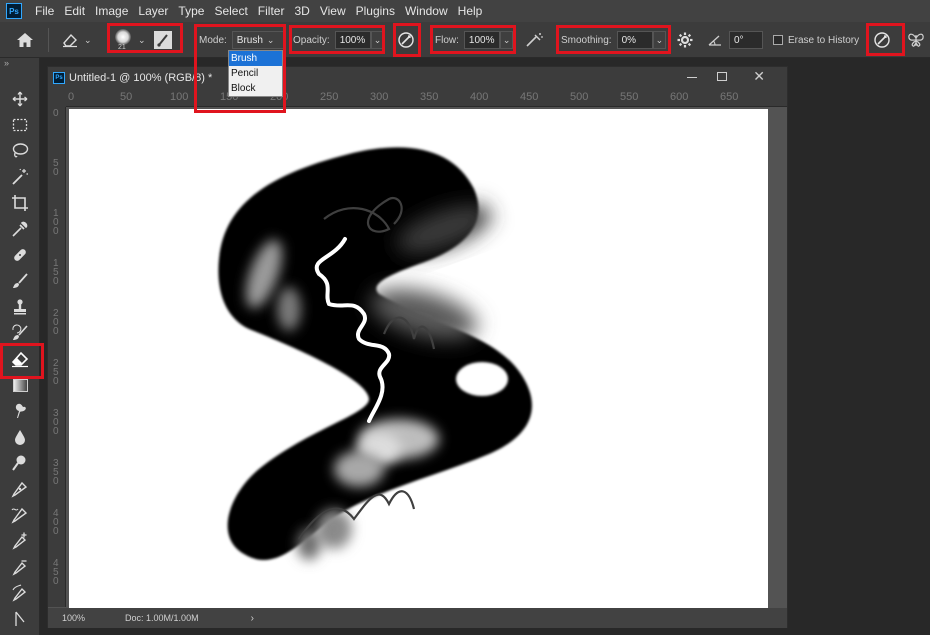 Image resolution: width=930 pixels, height=635 pixels. I want to click on ruler-tick: 600, so click(679, 97).